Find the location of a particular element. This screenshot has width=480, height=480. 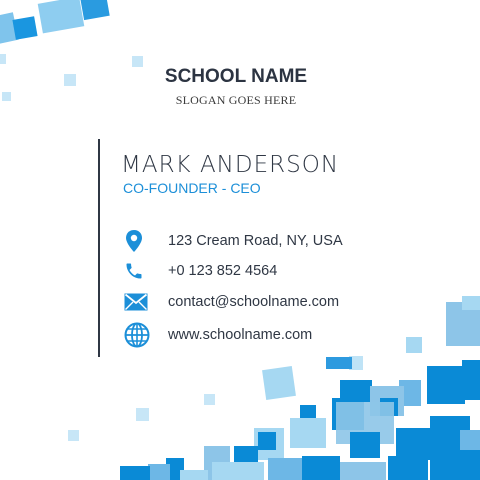

contact-phone: +0 123 852 4564 is located at coordinates (200, 271).